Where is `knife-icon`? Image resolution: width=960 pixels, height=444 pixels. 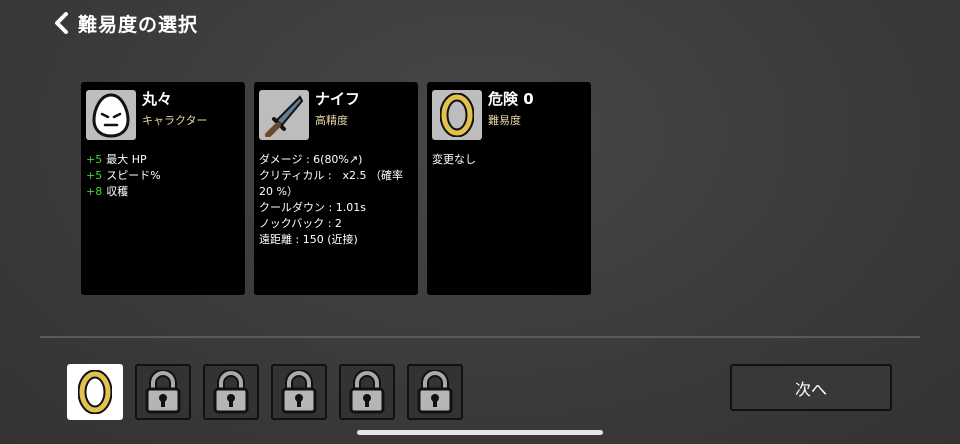
knife-icon is located at coordinates (284, 116).